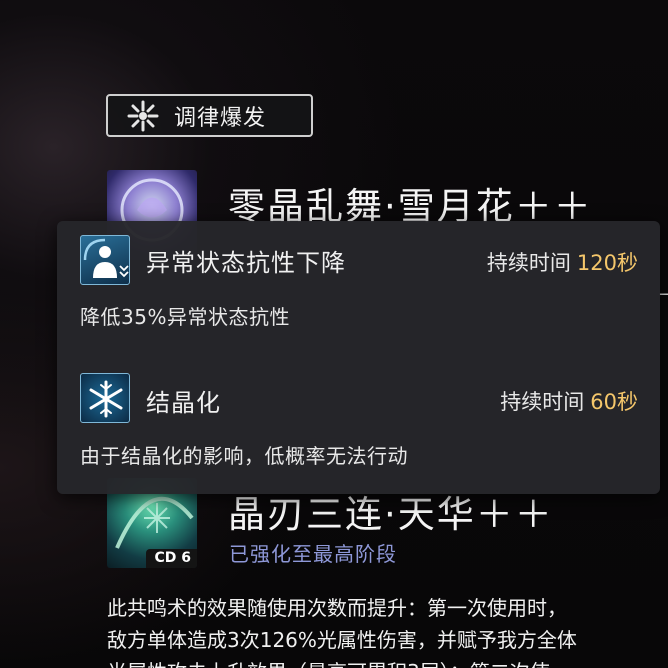 The height and width of the screenshot is (668, 668). Describe the element at coordinates (171, 558) in the screenshot. I see `cooldown-badge: CD 6` at that location.